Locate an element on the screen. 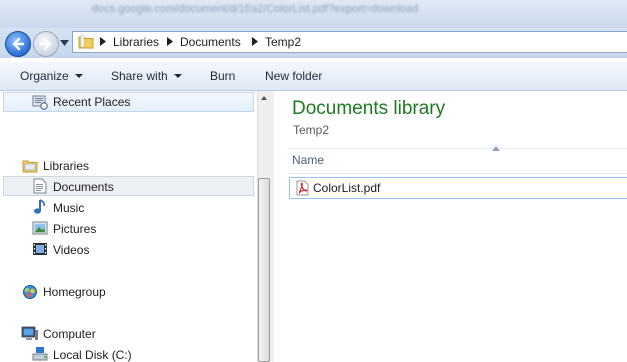 This screenshot has width=627, height=362. breadcrumb-temp2: Temp2 is located at coordinates (283, 42).